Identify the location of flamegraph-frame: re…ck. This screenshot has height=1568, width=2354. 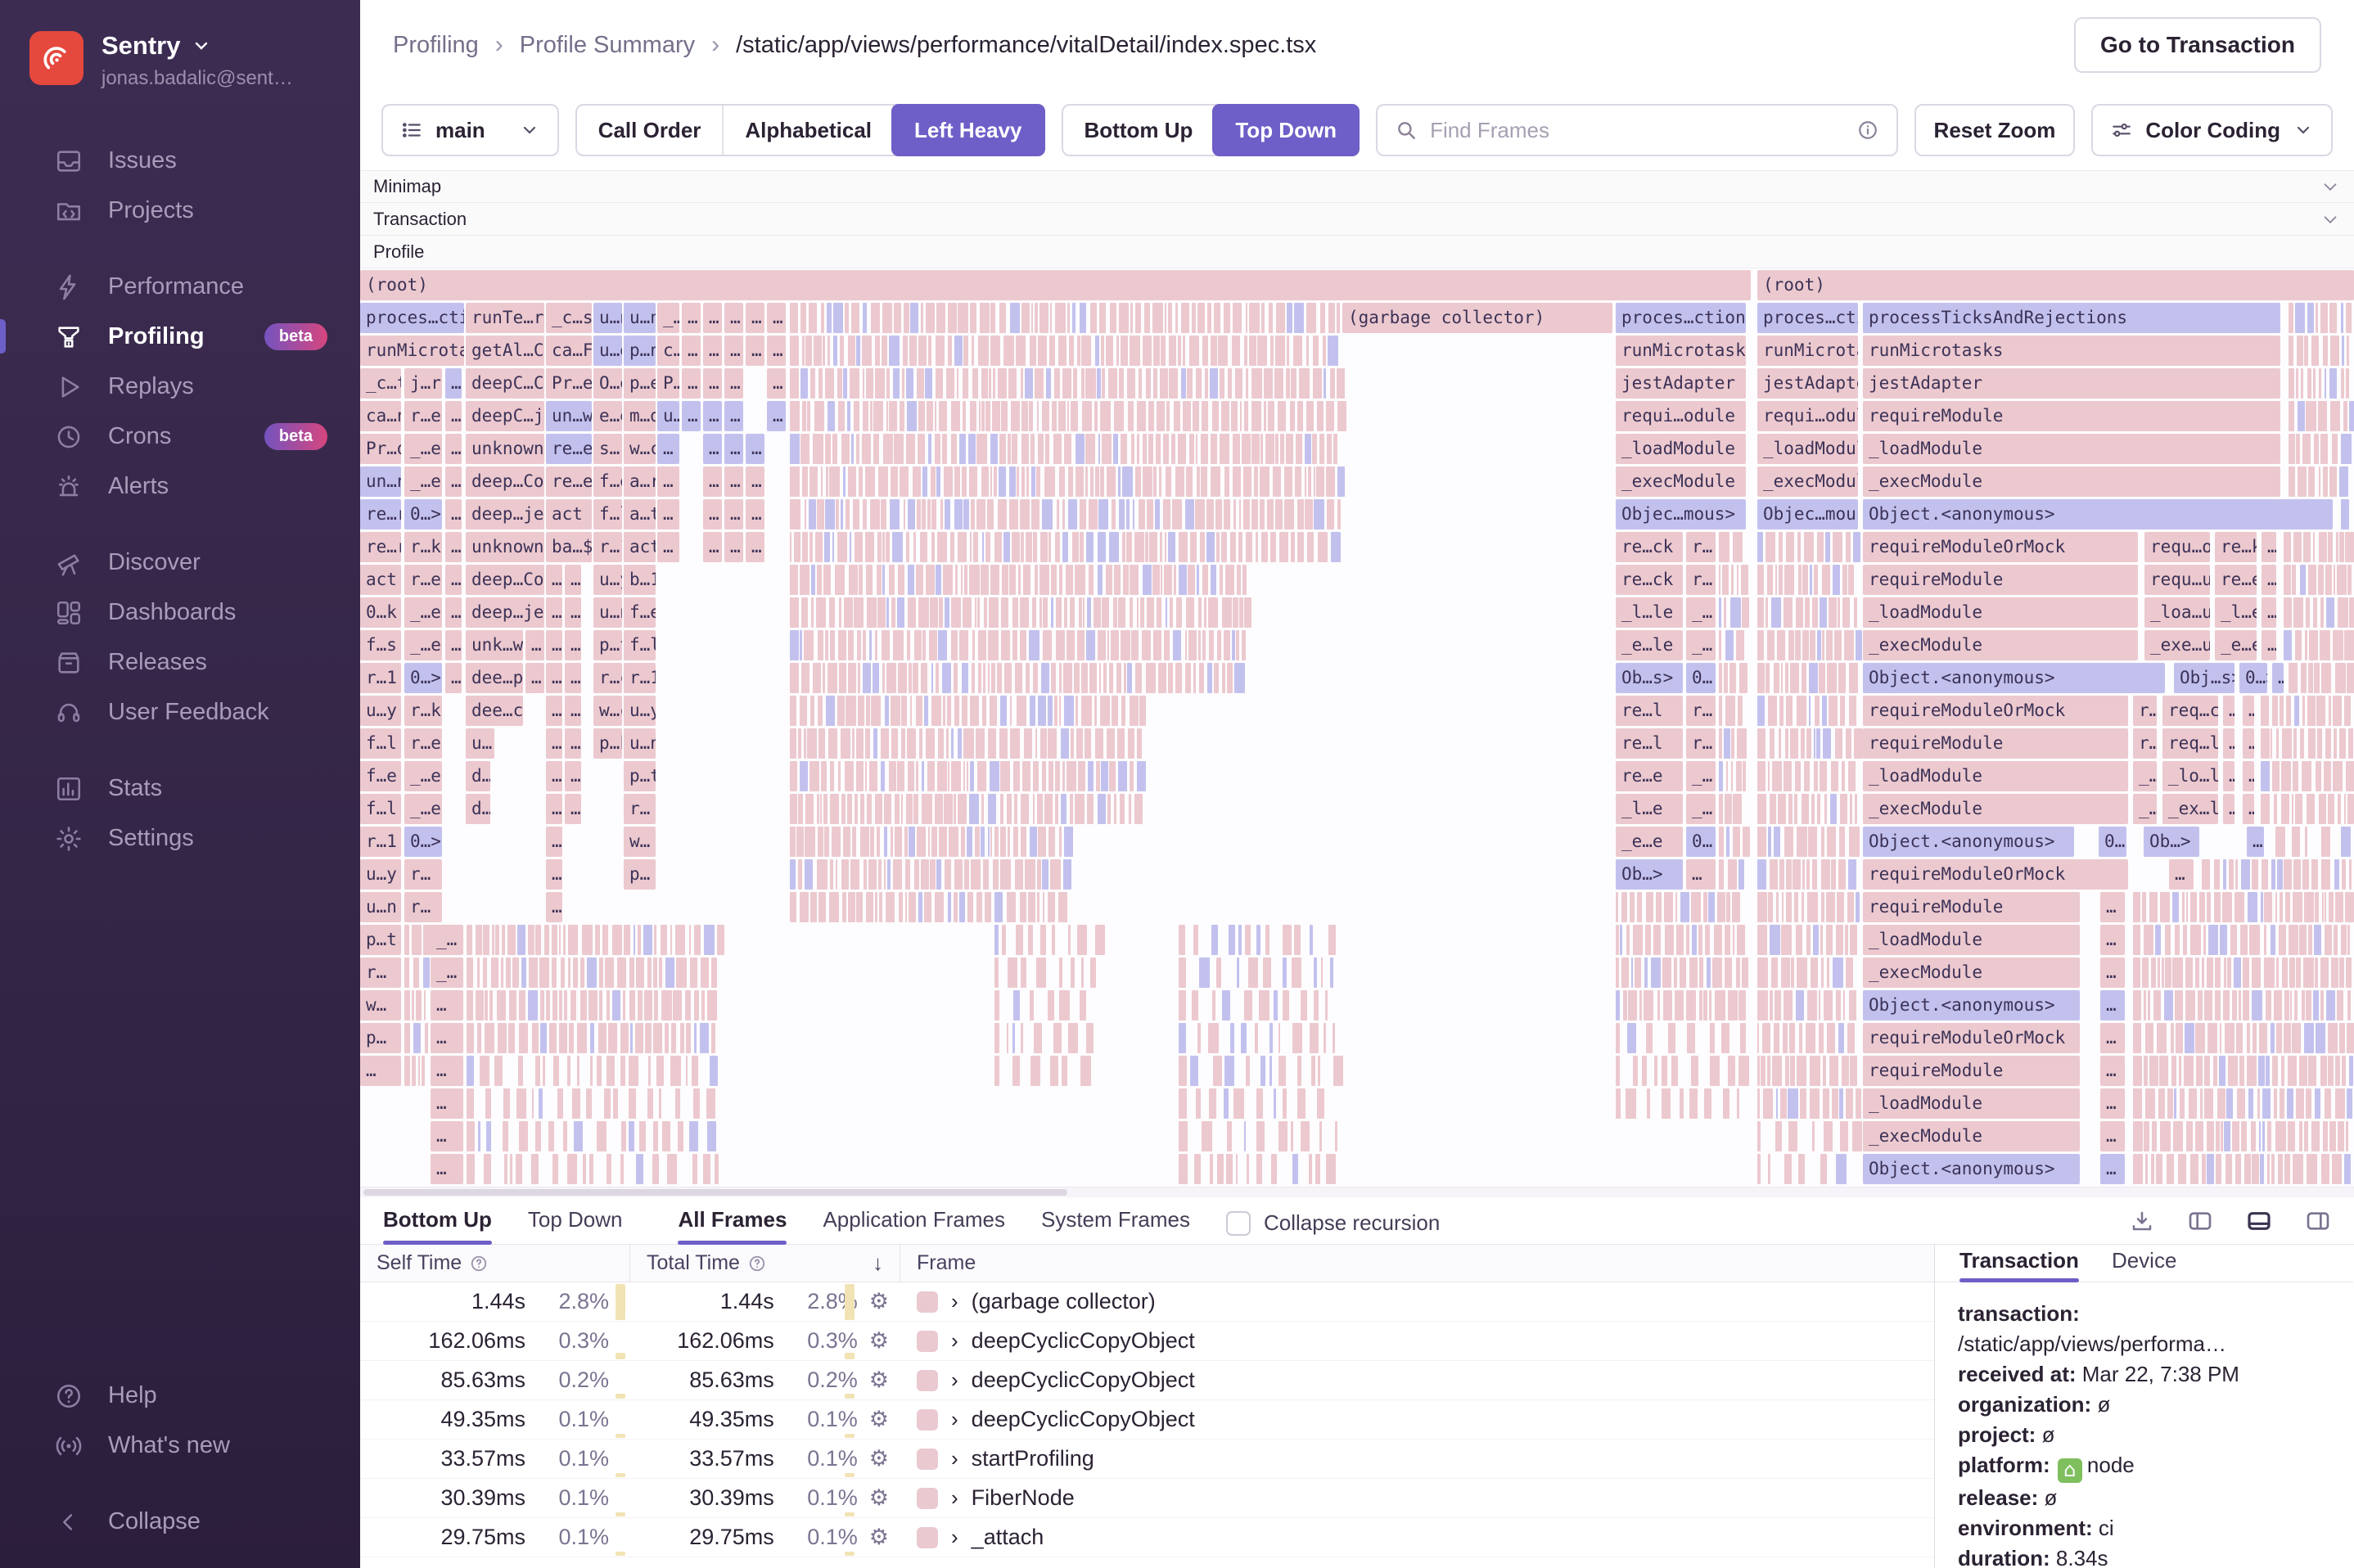
(1649, 547).